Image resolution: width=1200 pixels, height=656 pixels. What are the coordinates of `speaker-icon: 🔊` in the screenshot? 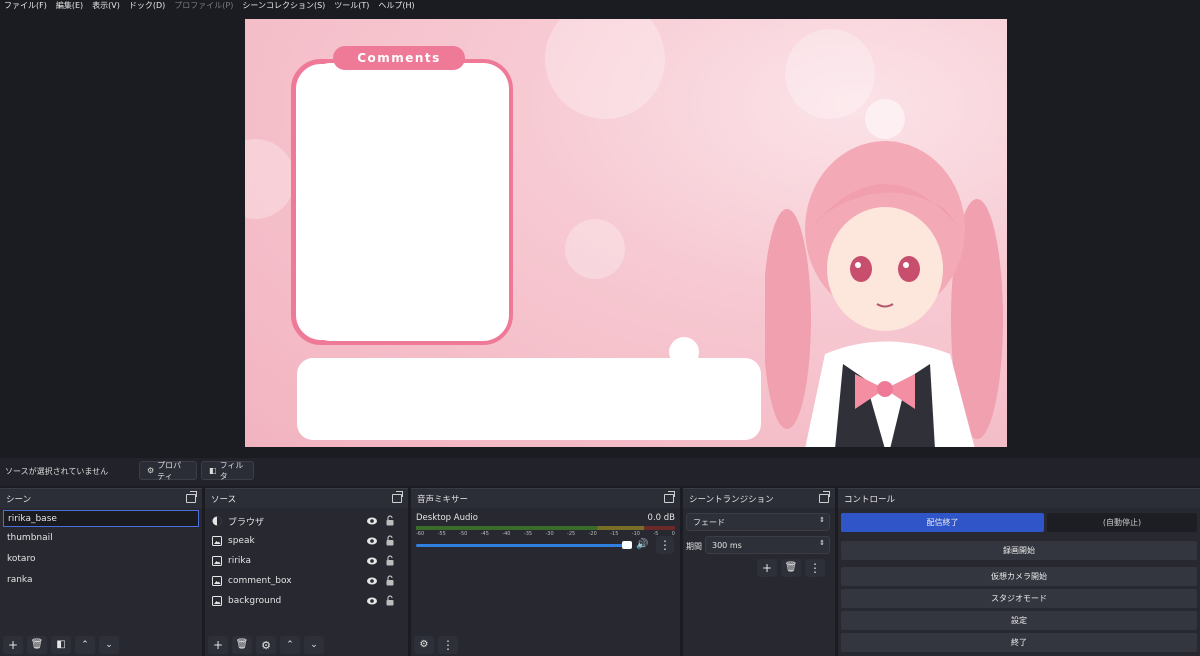 It's located at (642, 544).